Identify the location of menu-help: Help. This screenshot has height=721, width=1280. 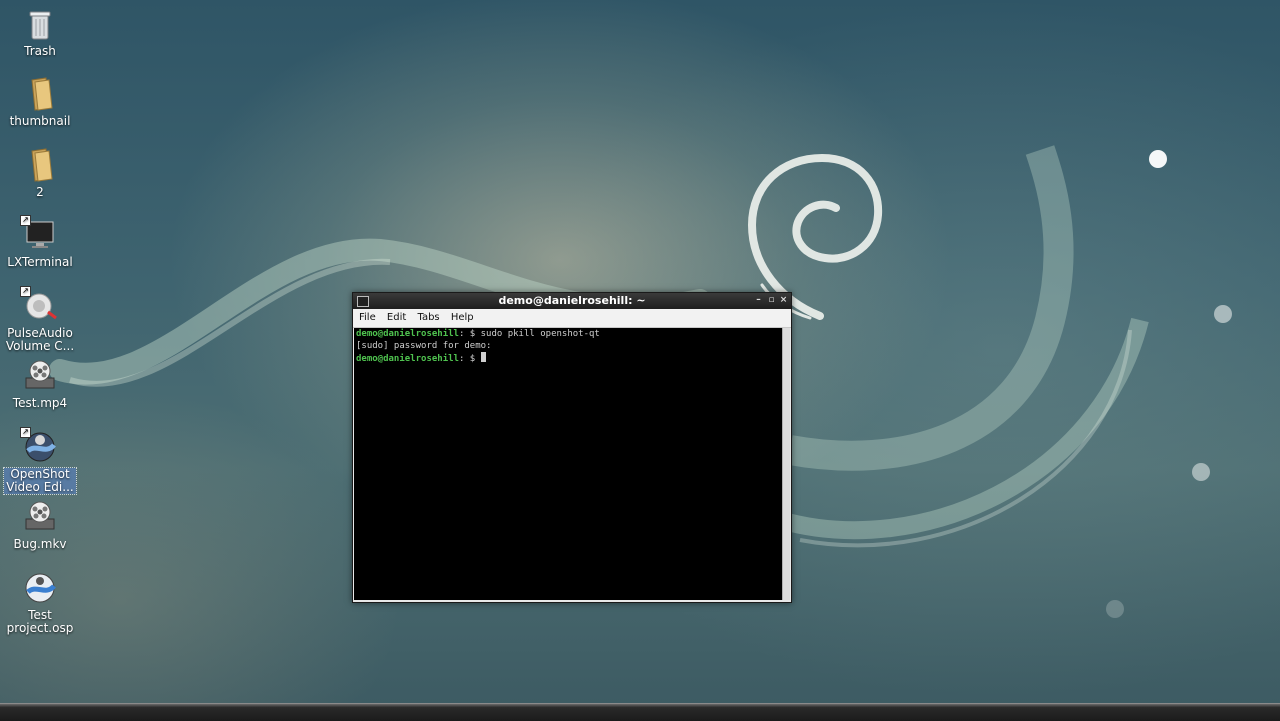
(462, 318).